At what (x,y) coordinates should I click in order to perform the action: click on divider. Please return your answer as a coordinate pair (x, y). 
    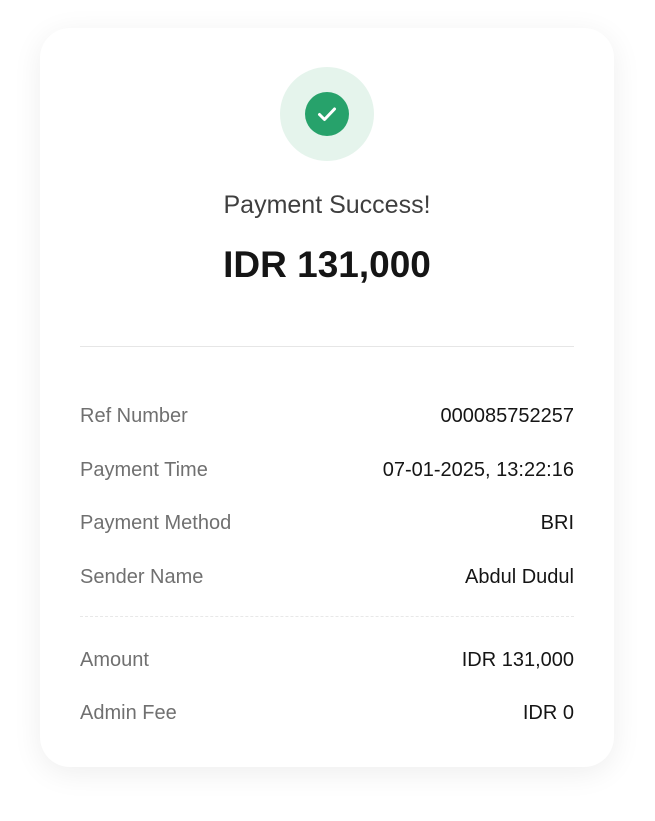
    Looking at the image, I should click on (327, 346).